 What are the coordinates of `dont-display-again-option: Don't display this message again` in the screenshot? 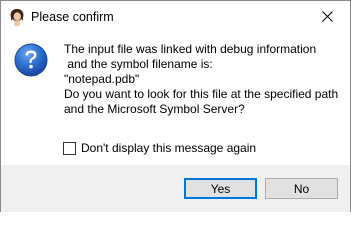 It's located at (159, 148).